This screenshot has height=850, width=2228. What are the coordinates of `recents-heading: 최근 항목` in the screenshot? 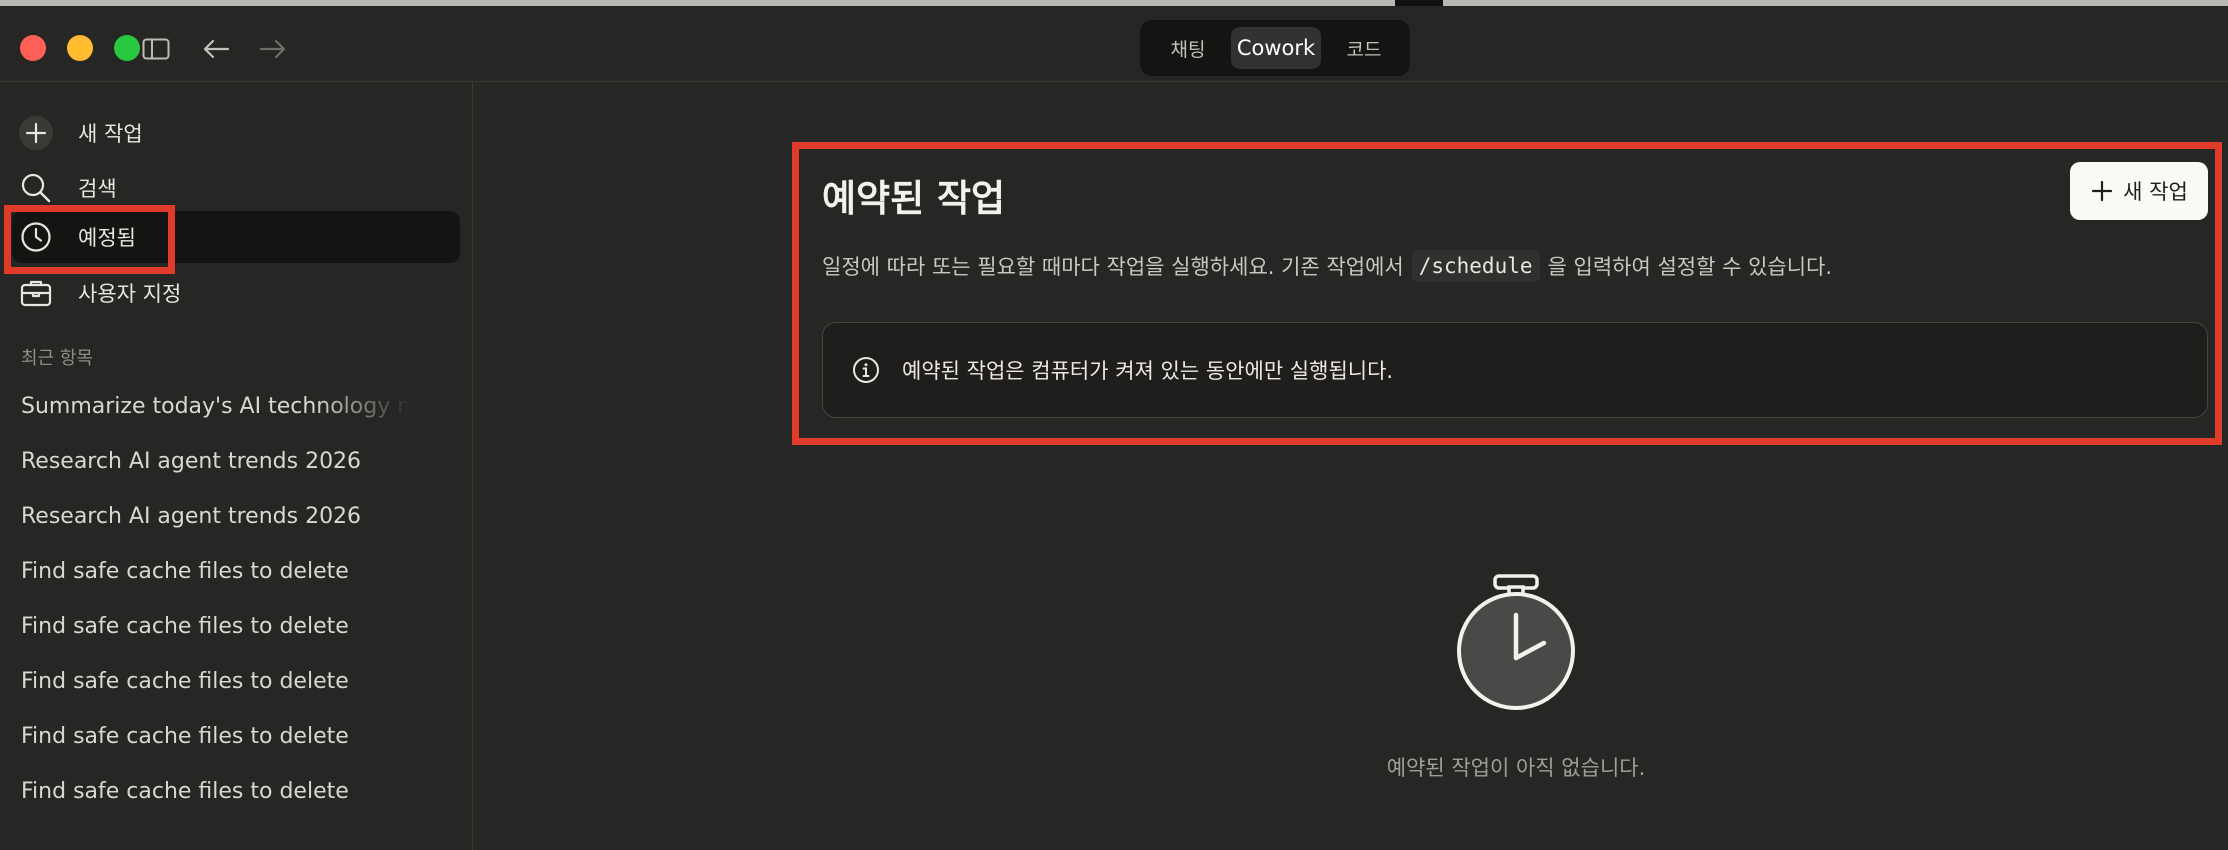 It's located at (57, 358).